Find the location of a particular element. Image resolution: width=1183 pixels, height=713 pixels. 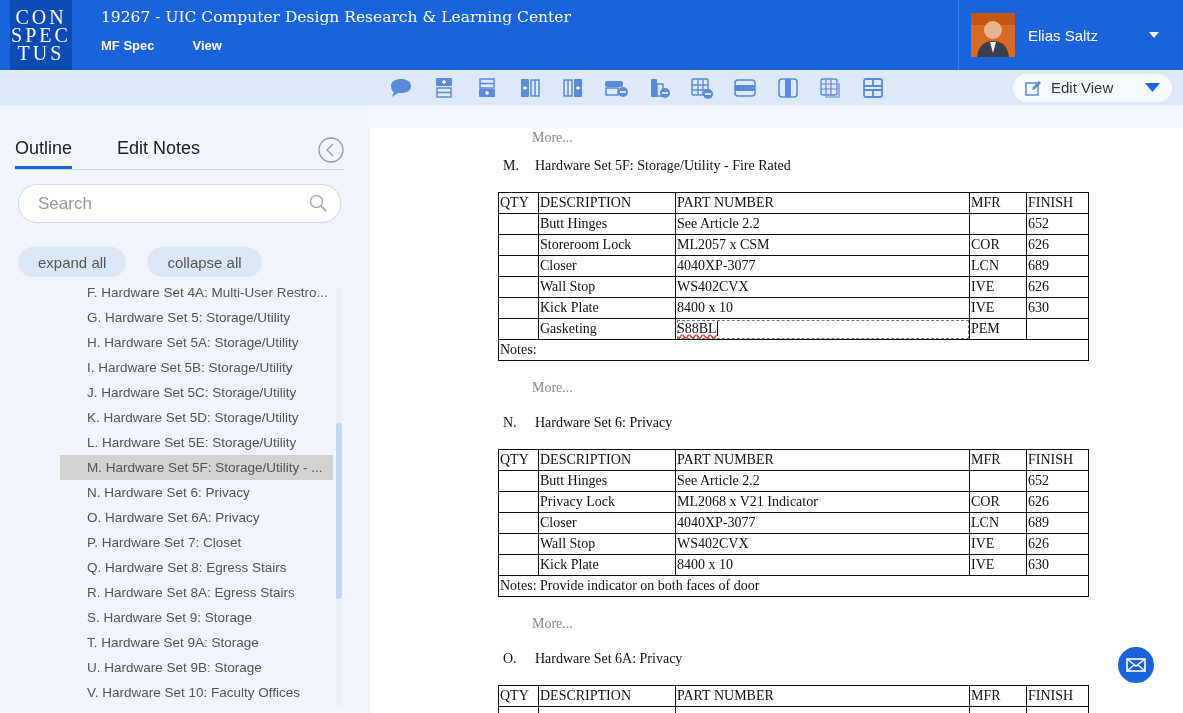

notes-cell: Notes: Provide indicator on both faces of door is located at coordinates (793, 586).